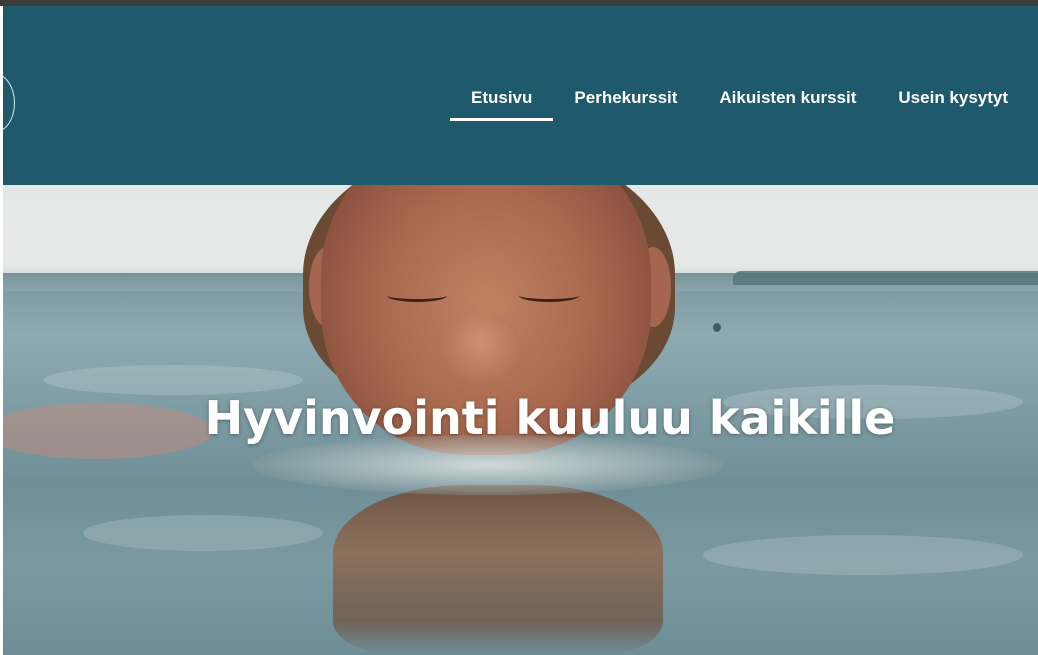 The image size is (1038, 655). I want to click on hero-title: Hyvinvointi kuuluu kaikille, so click(550, 418).